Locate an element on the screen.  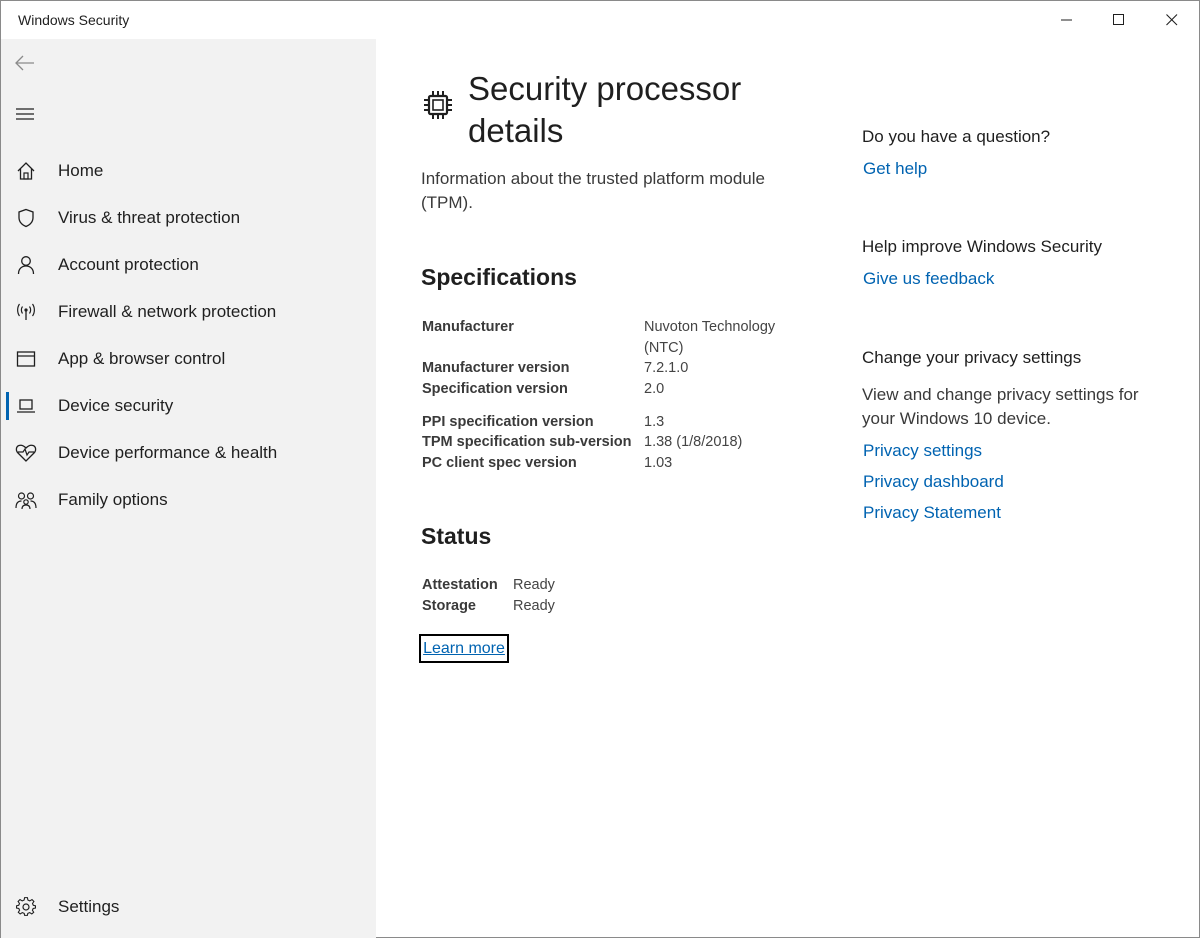
sidebar-item-app-browser-control: App & browser control is located at coordinates (188, 359).